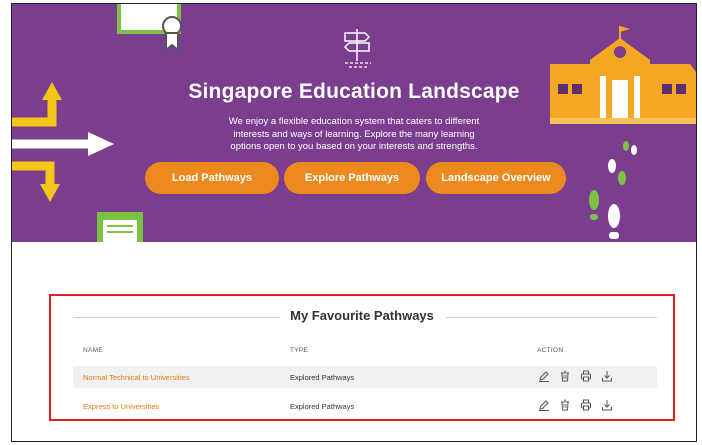  I want to click on explore-pathways-button: Explore Pathways, so click(352, 178).